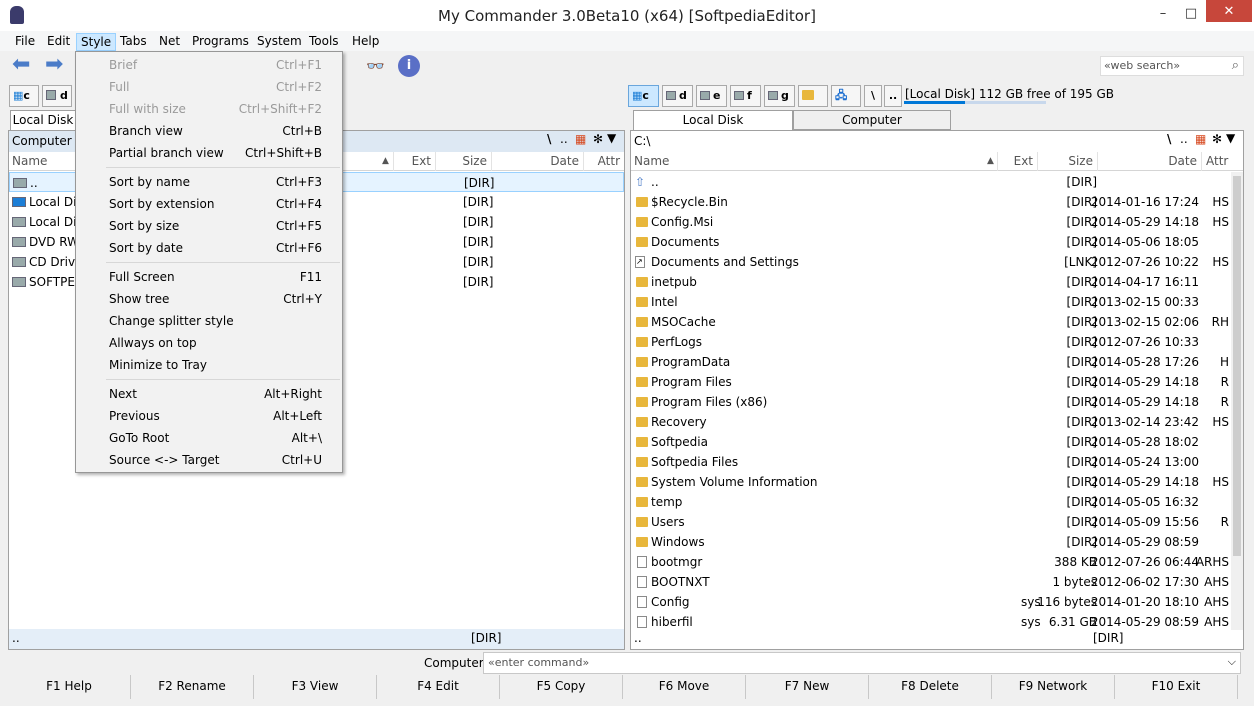  Describe the element at coordinates (931, 302) in the screenshot. I see `table-row: Intel [DIR] 2013-02-15 00:33` at that location.